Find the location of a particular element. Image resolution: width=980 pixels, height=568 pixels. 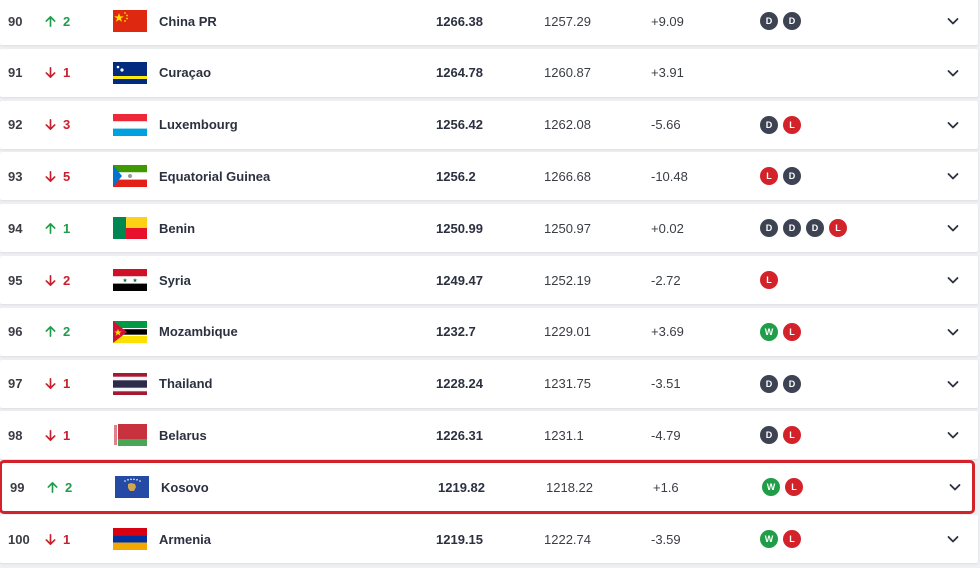

previous-points: 1231.1 is located at coordinates (564, 435).